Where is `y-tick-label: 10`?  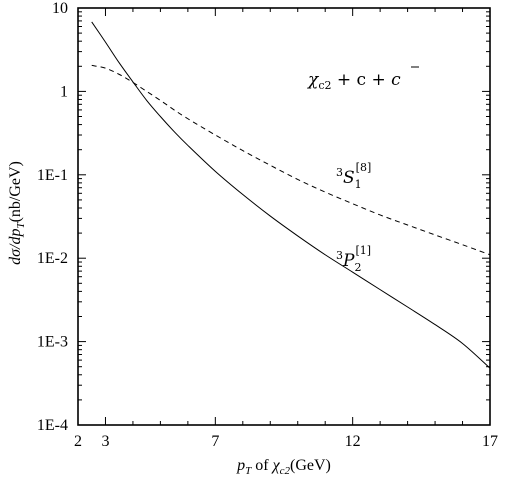
y-tick-label: 10 is located at coordinates (60, 8).